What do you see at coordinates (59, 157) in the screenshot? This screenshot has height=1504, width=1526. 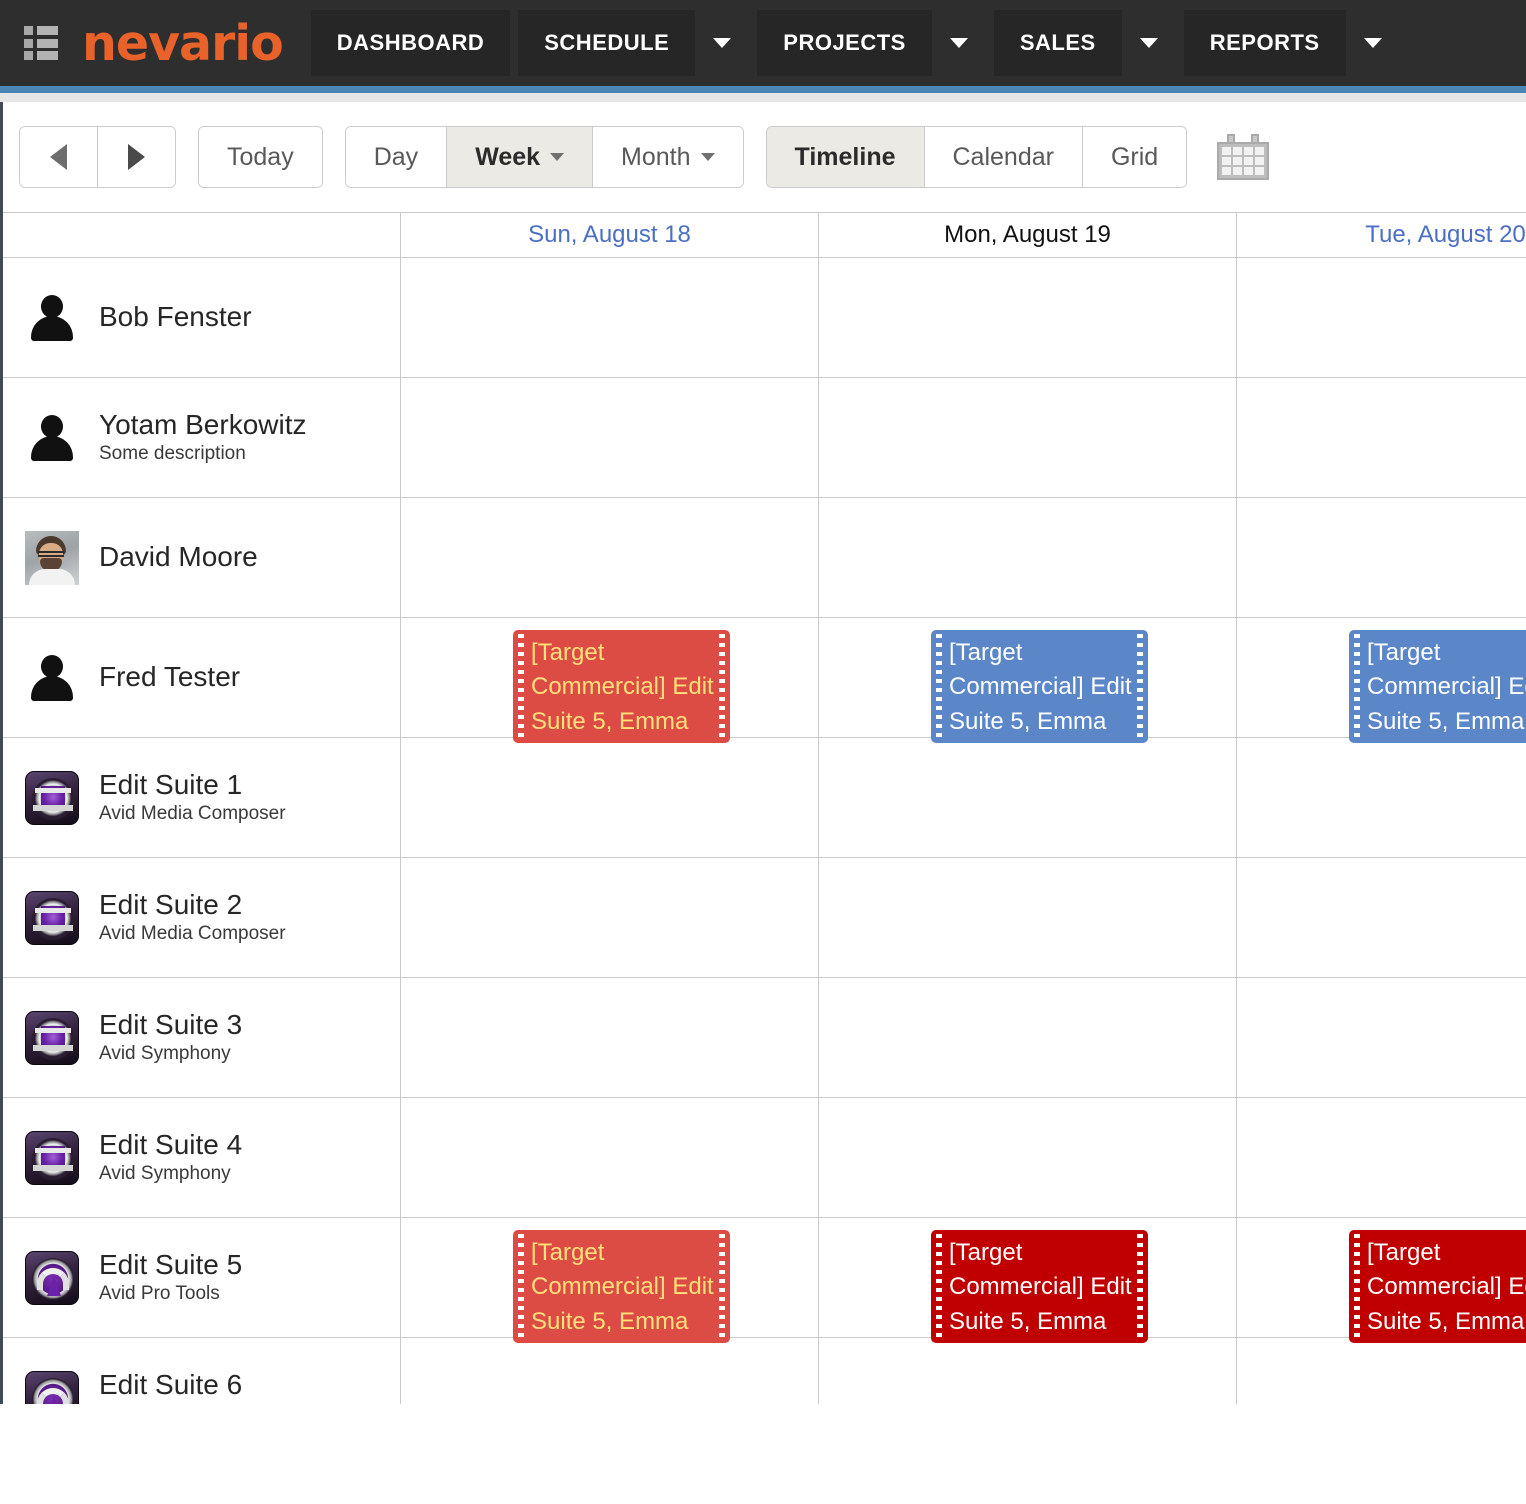 I see `prev-period-button` at bounding box center [59, 157].